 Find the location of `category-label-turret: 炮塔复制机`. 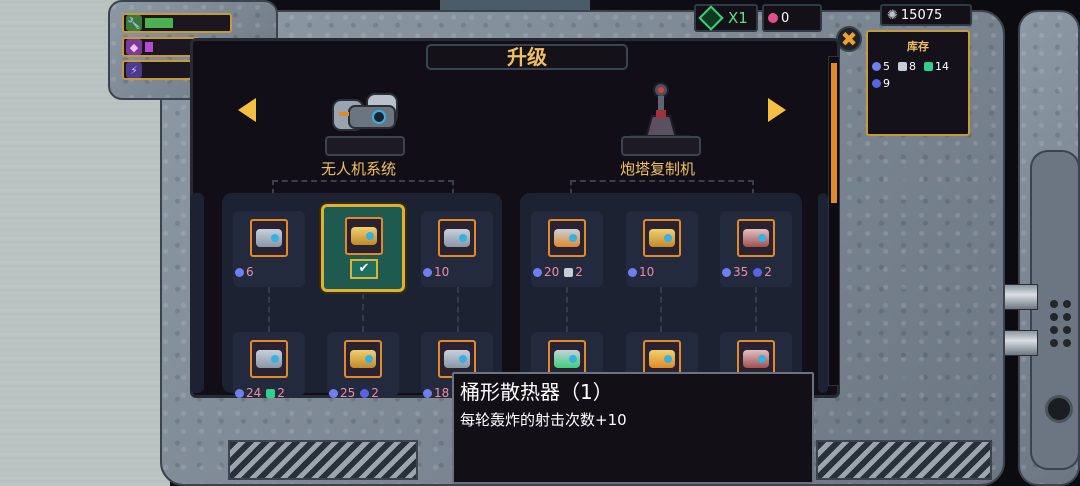

category-label-turret: 炮塔复制机 is located at coordinates (657, 168).